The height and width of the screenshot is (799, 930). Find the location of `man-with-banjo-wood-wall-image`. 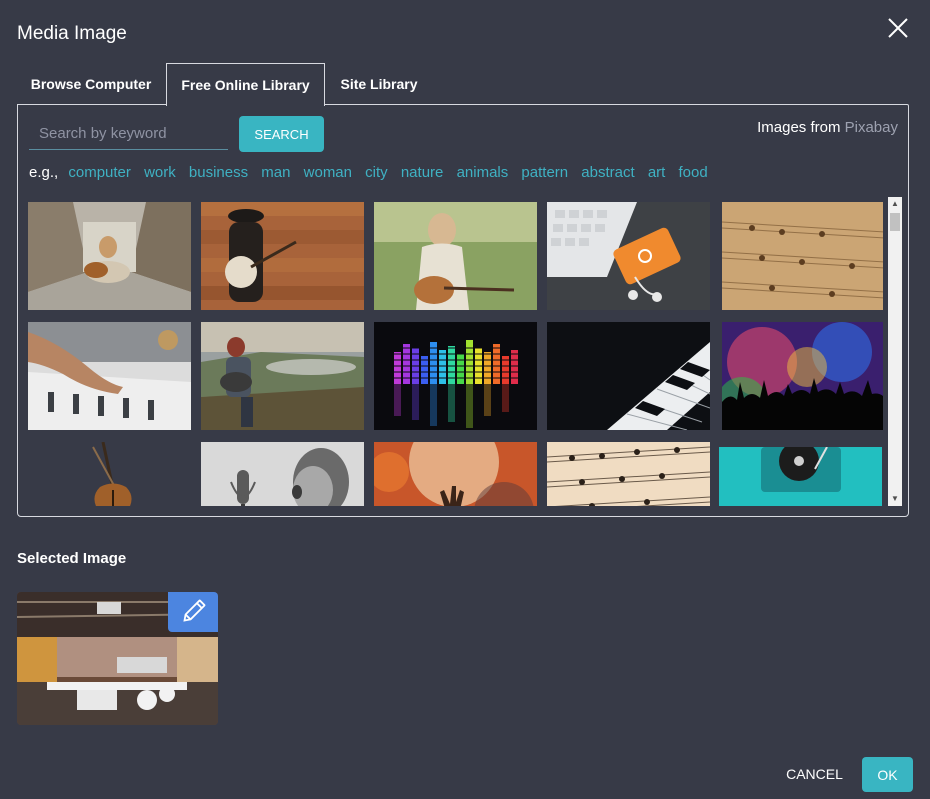

man-with-banjo-wood-wall-image is located at coordinates (282, 256).